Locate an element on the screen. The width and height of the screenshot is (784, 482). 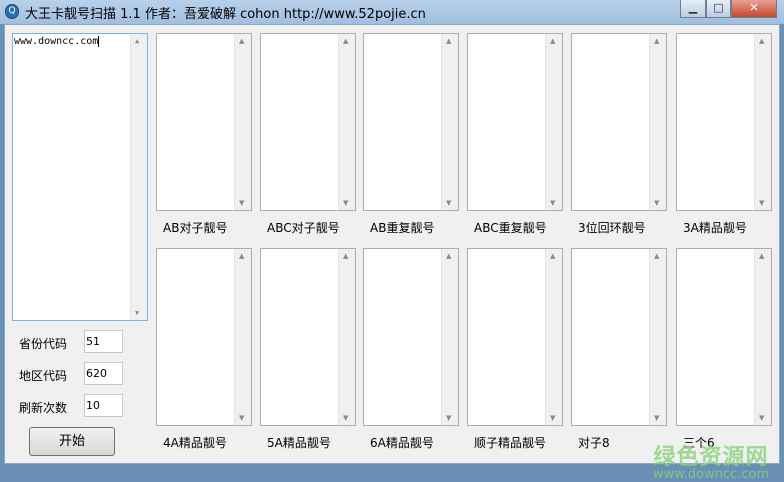
result-label: 顺子精品靓号 is located at coordinates (510, 443).